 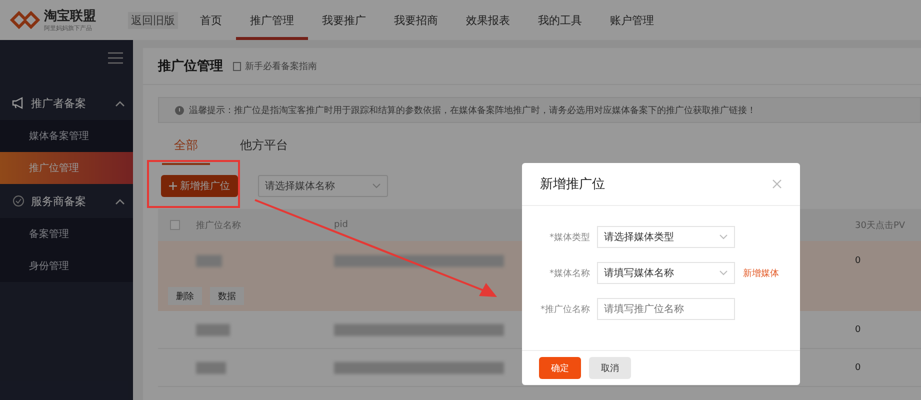 What do you see at coordinates (560, 368) in the screenshot?
I see `confirm-button: 确定` at bounding box center [560, 368].